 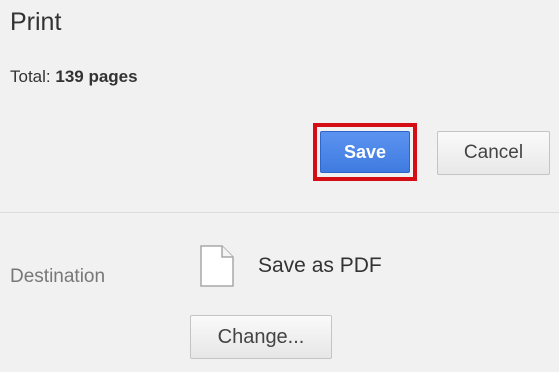 I want to click on page-title: Print, so click(x=36, y=22).